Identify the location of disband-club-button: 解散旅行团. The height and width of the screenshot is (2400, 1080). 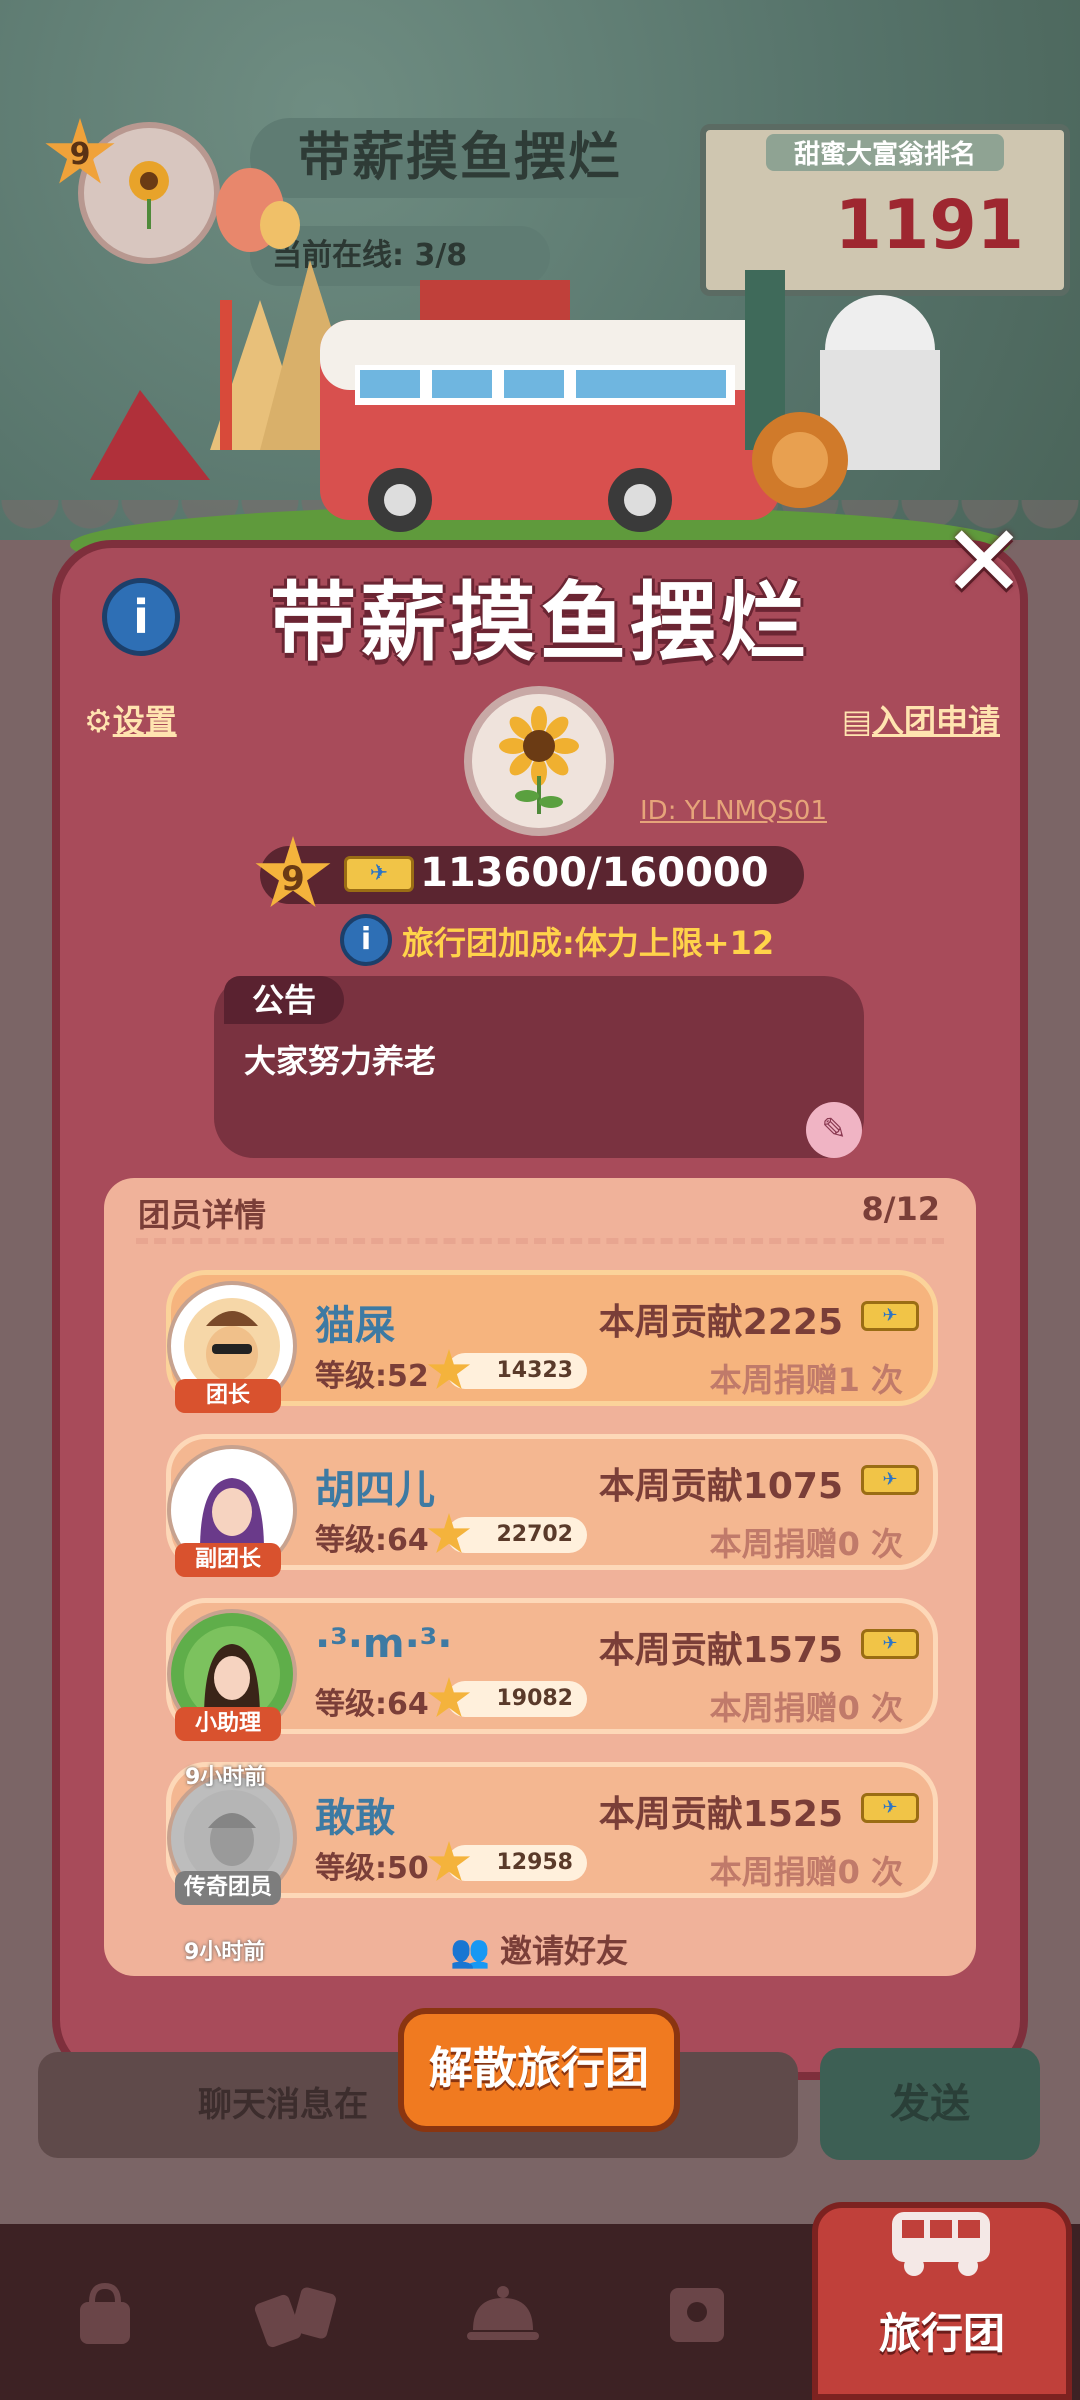
(539, 2070).